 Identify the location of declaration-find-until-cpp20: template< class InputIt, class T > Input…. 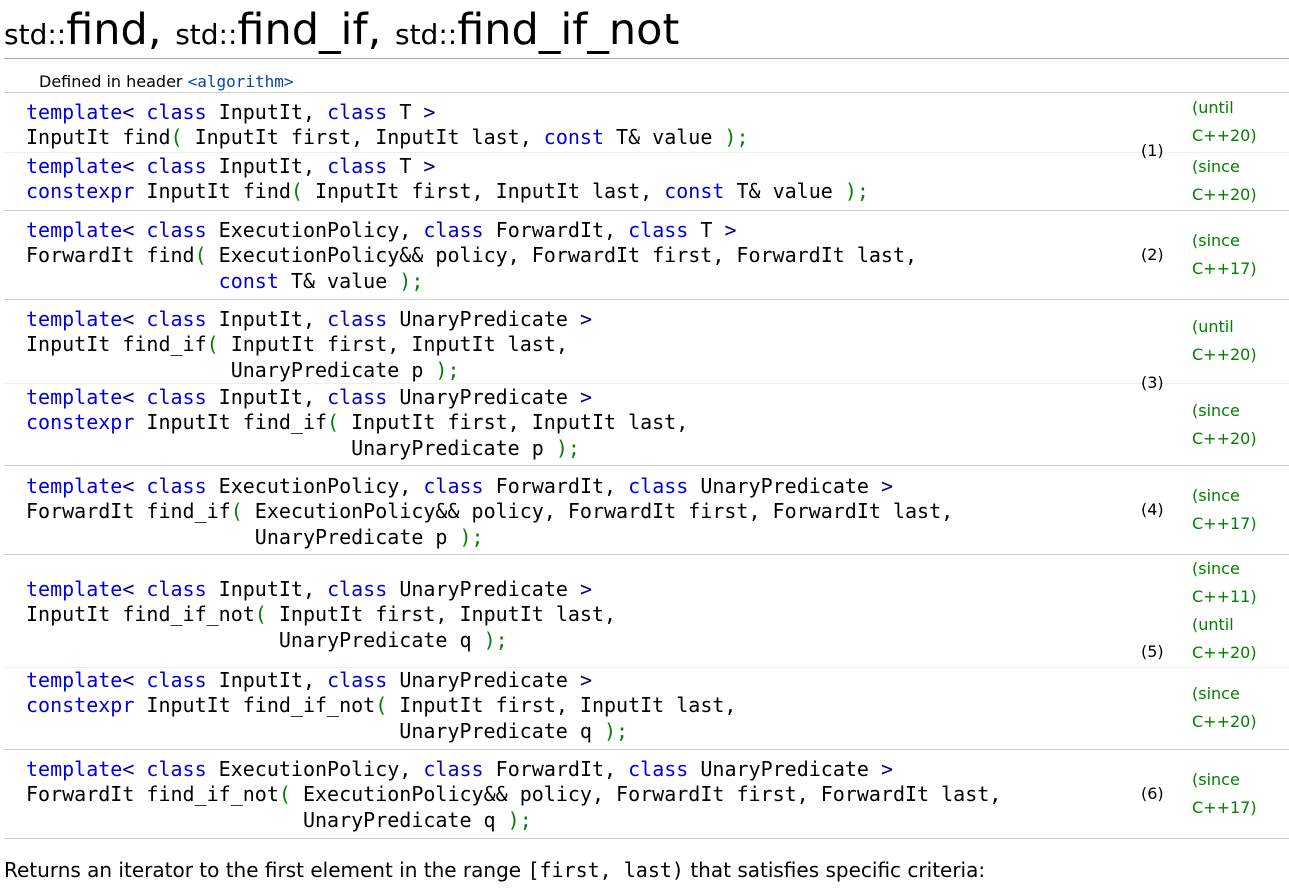
(387, 125).